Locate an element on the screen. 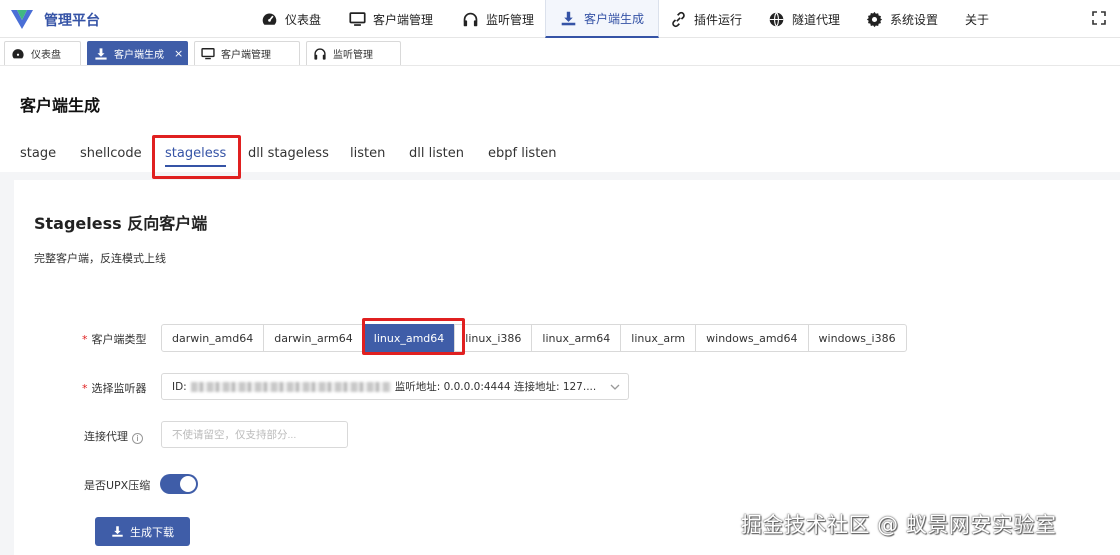  tab-listener-management: 监听管理 is located at coordinates (353, 53).